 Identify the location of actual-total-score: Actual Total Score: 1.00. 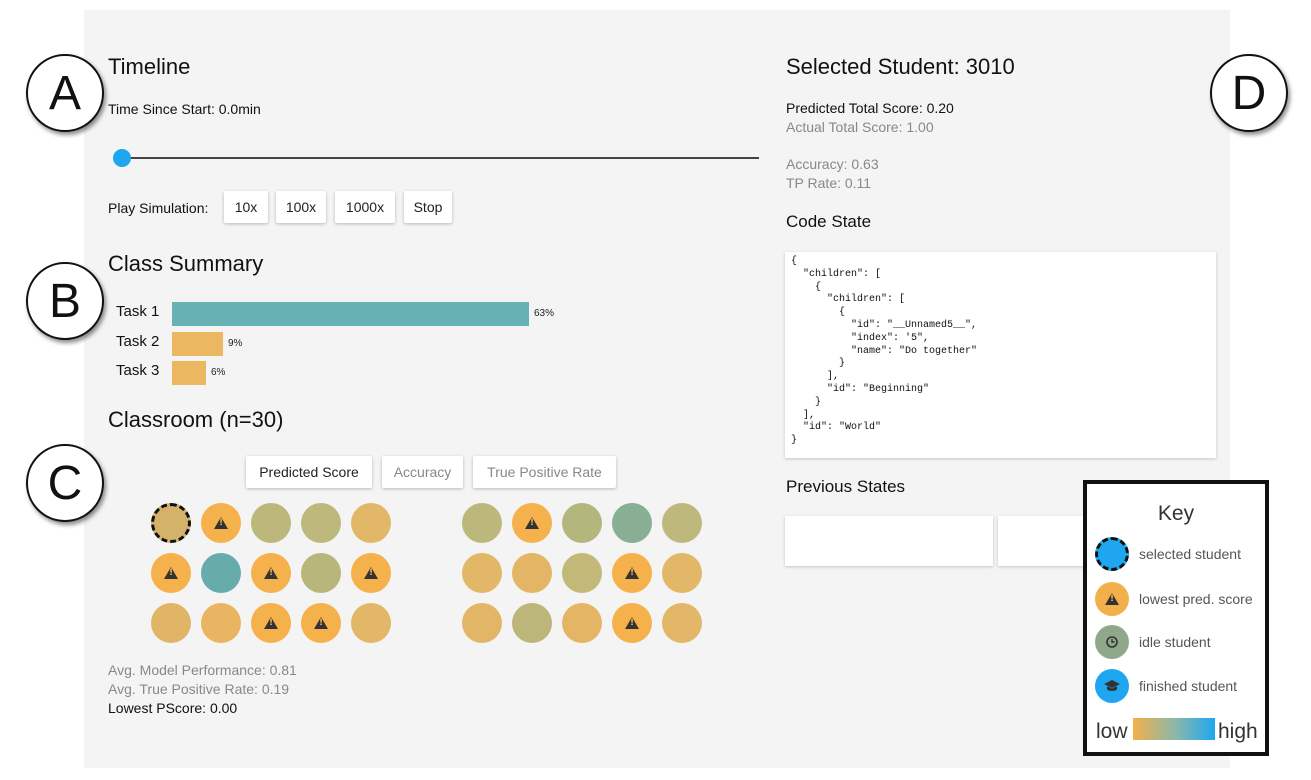
(860, 127).